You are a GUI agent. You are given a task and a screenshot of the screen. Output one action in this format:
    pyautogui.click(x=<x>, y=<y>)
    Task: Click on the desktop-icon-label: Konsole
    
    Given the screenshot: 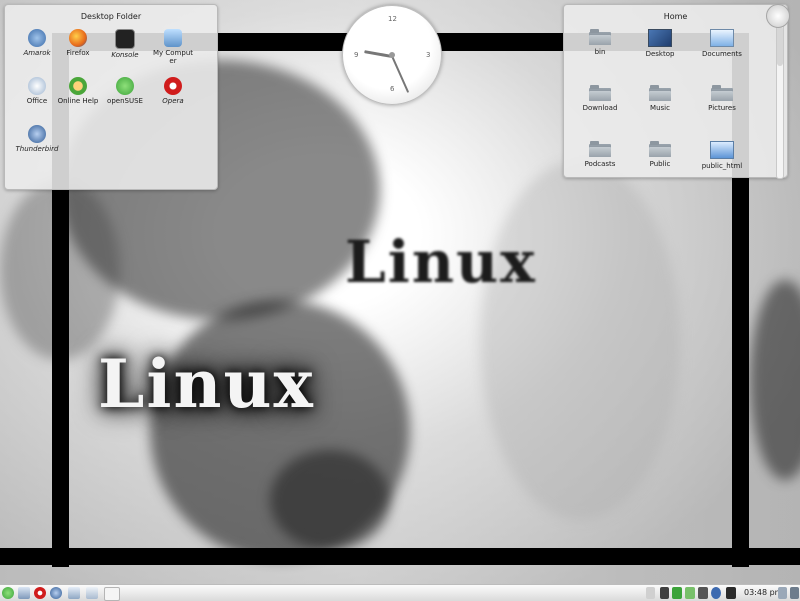 What is the action you would take?
    pyautogui.click(x=125, y=55)
    